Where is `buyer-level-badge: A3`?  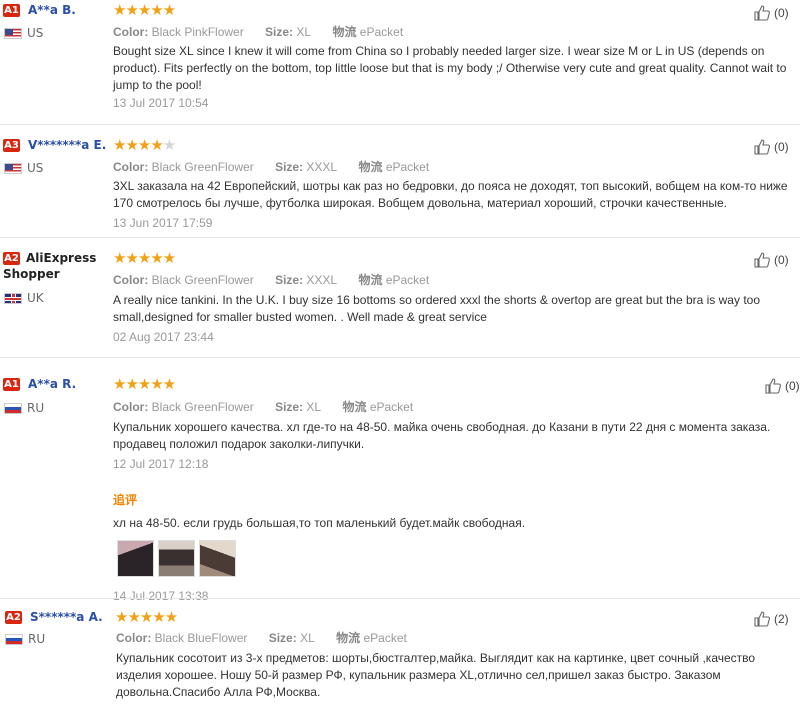 buyer-level-badge: A3 is located at coordinates (11, 145).